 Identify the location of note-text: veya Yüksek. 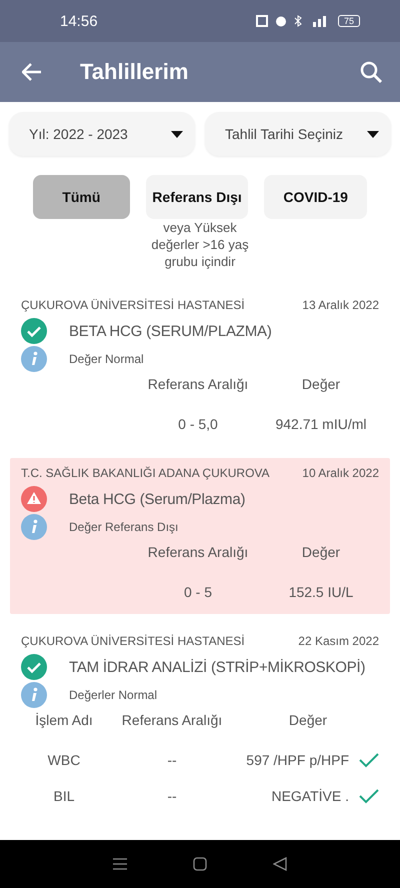
(200, 227).